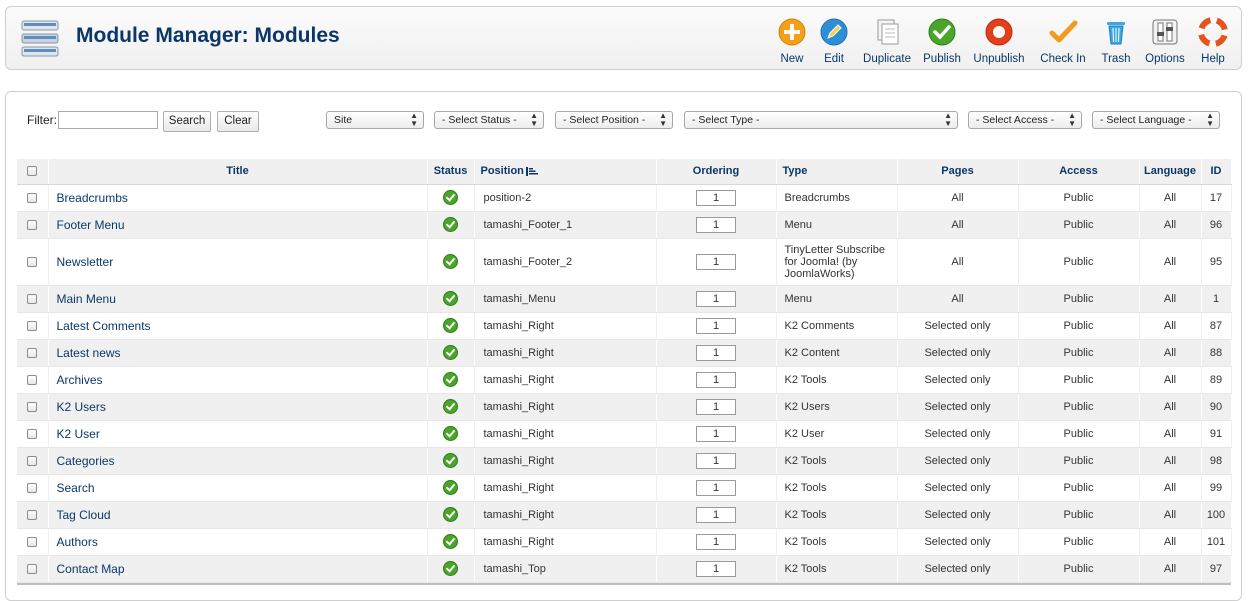  What do you see at coordinates (375, 120) in the screenshot?
I see `client-select: Site ▲ ▼` at bounding box center [375, 120].